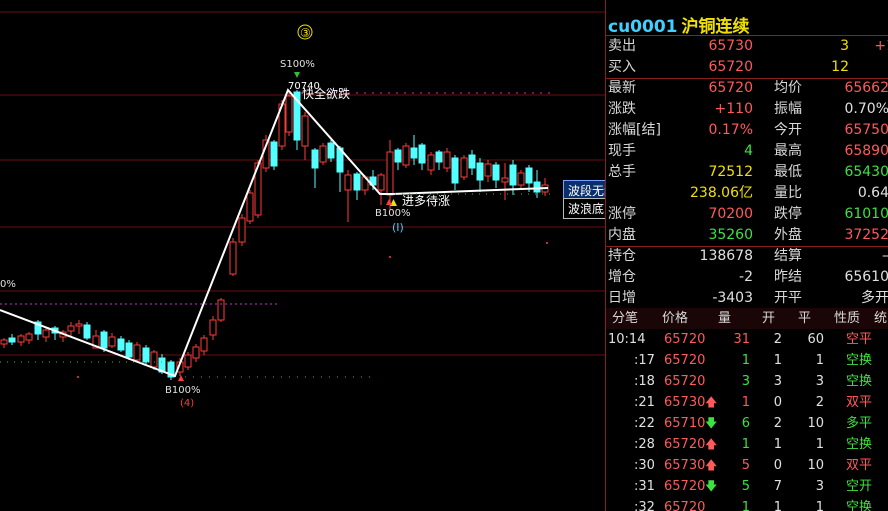  Describe the element at coordinates (747, 423) in the screenshot. I see `tick-row: :22 65710 🡇 6 2 10 多平` at that location.